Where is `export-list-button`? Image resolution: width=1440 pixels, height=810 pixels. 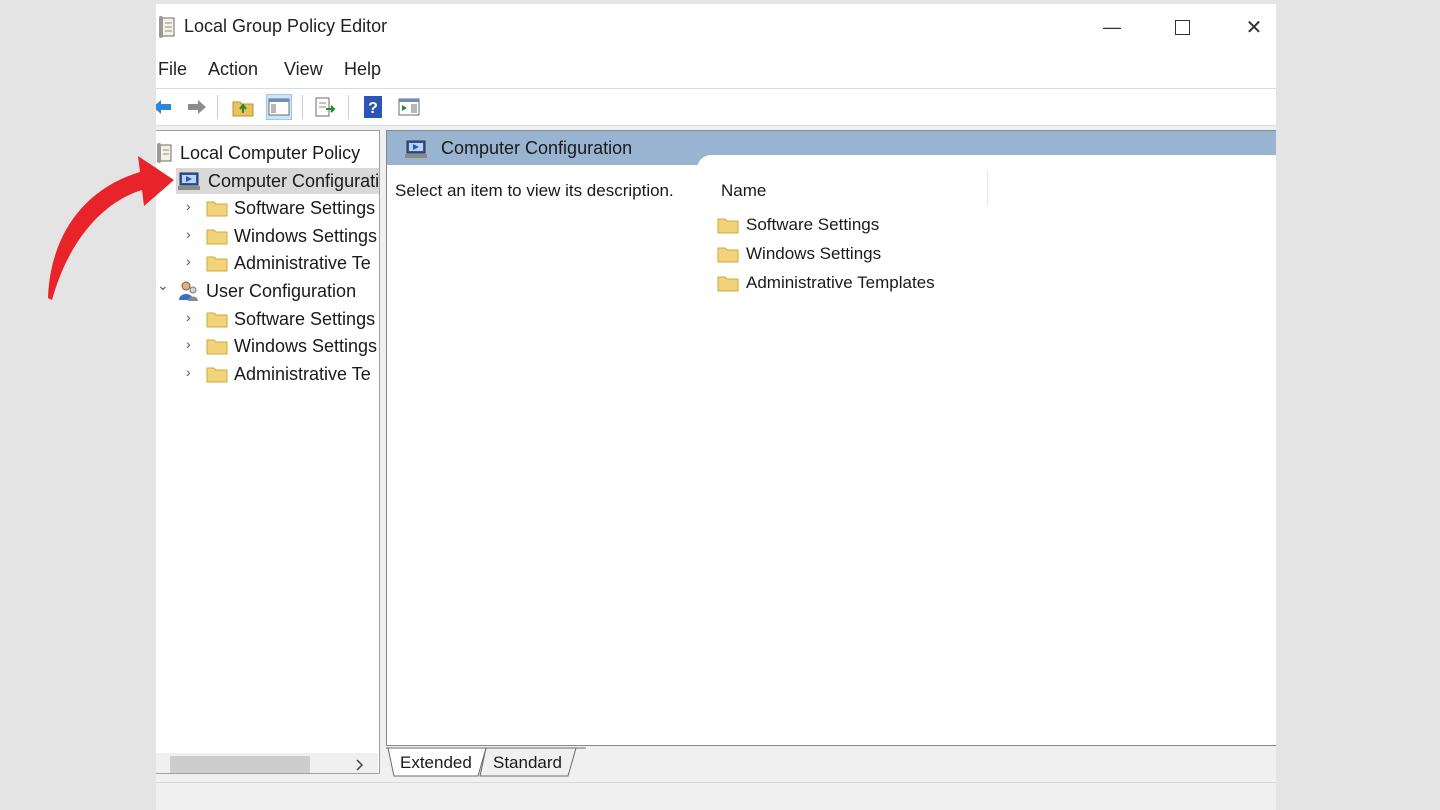 export-list-button is located at coordinates (325, 107).